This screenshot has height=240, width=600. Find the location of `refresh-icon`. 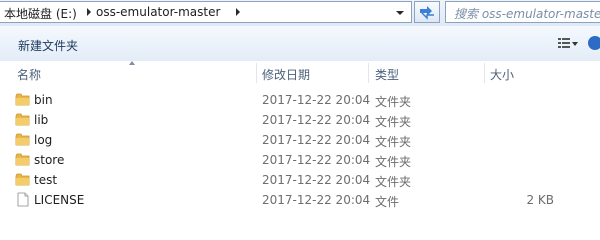

refresh-icon is located at coordinates (427, 13).